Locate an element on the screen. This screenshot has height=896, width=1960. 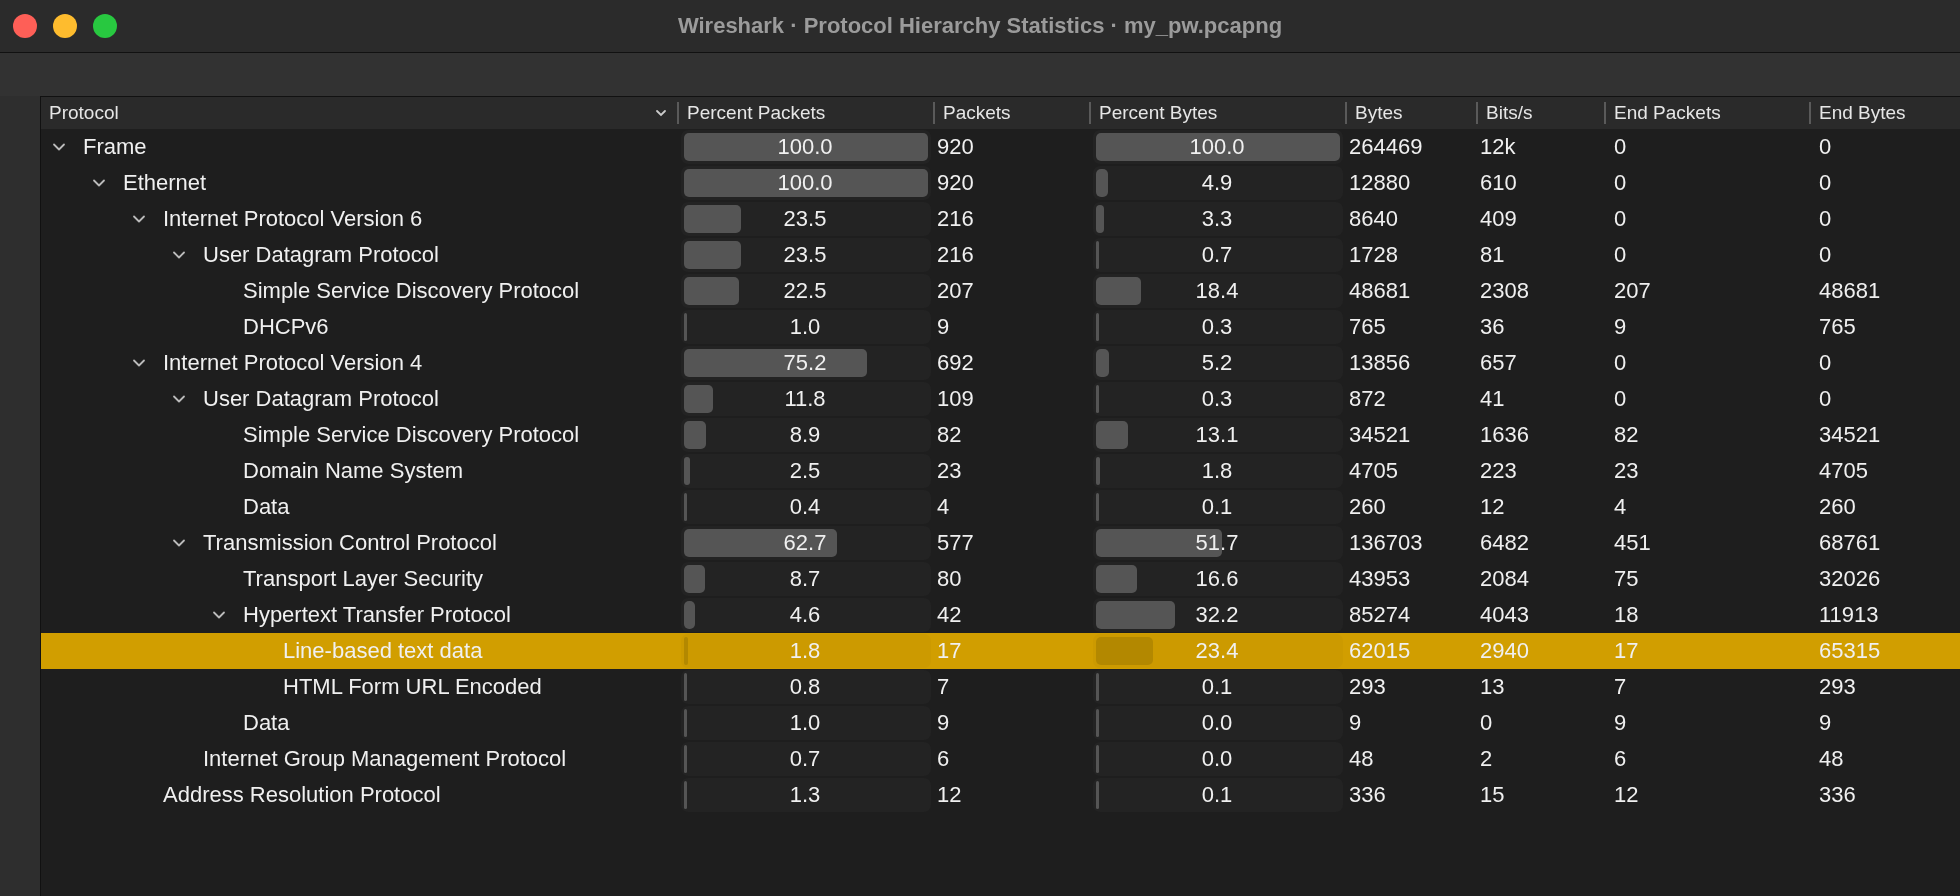
protocol-name: Domain Name System is located at coordinates (353, 471).